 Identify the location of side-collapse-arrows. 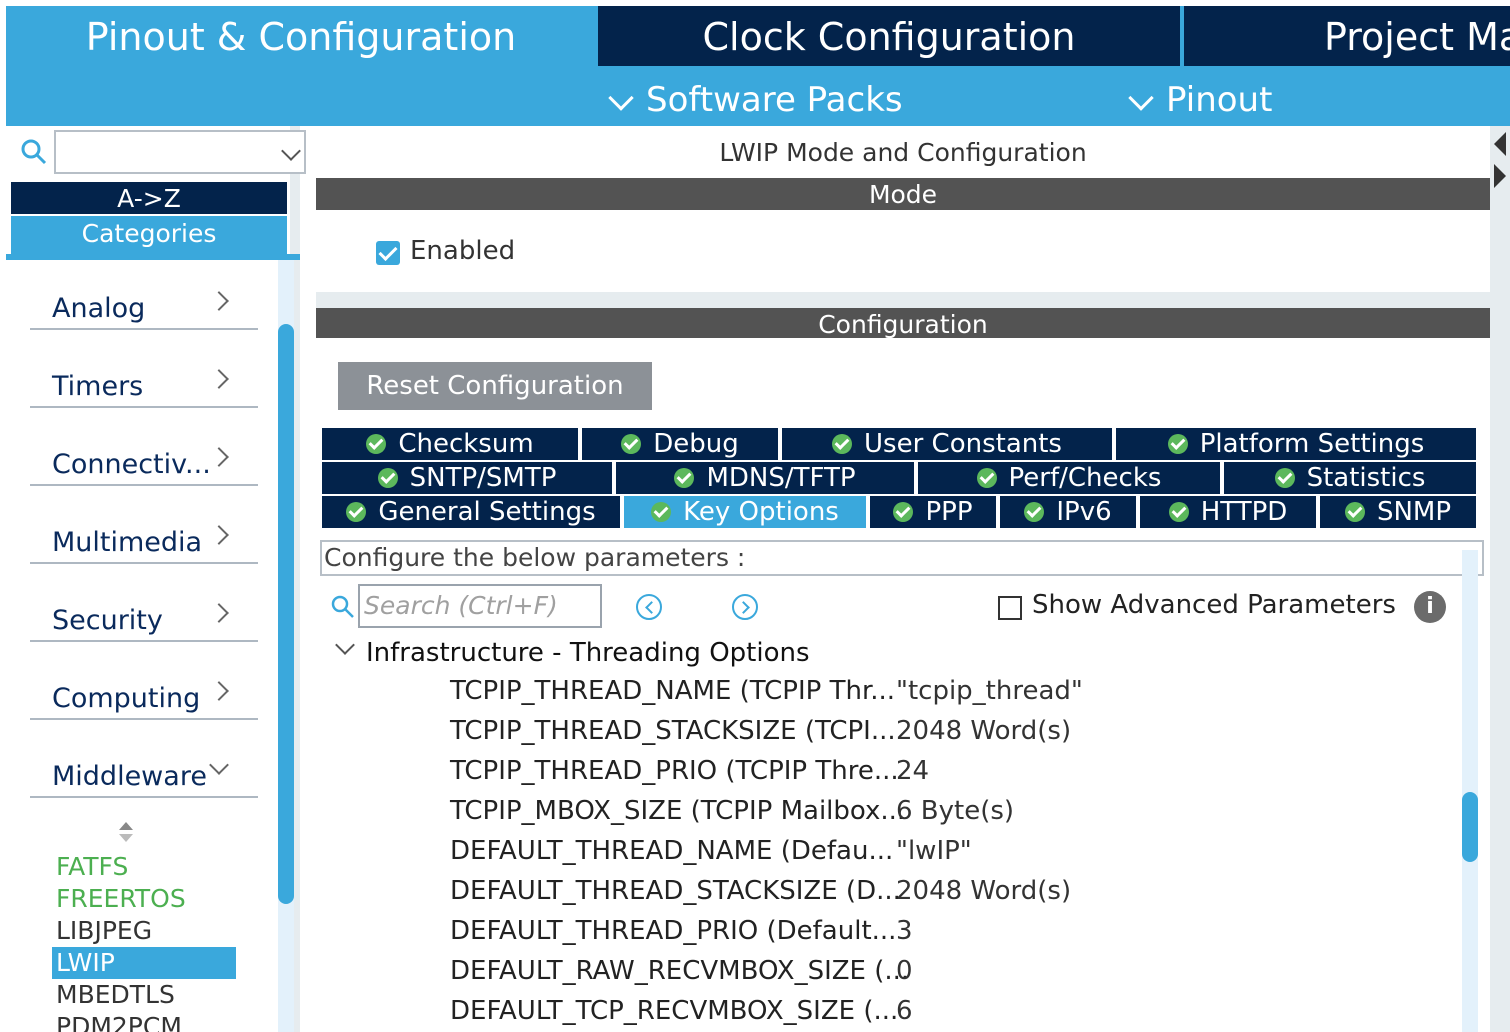
(1501, 161).